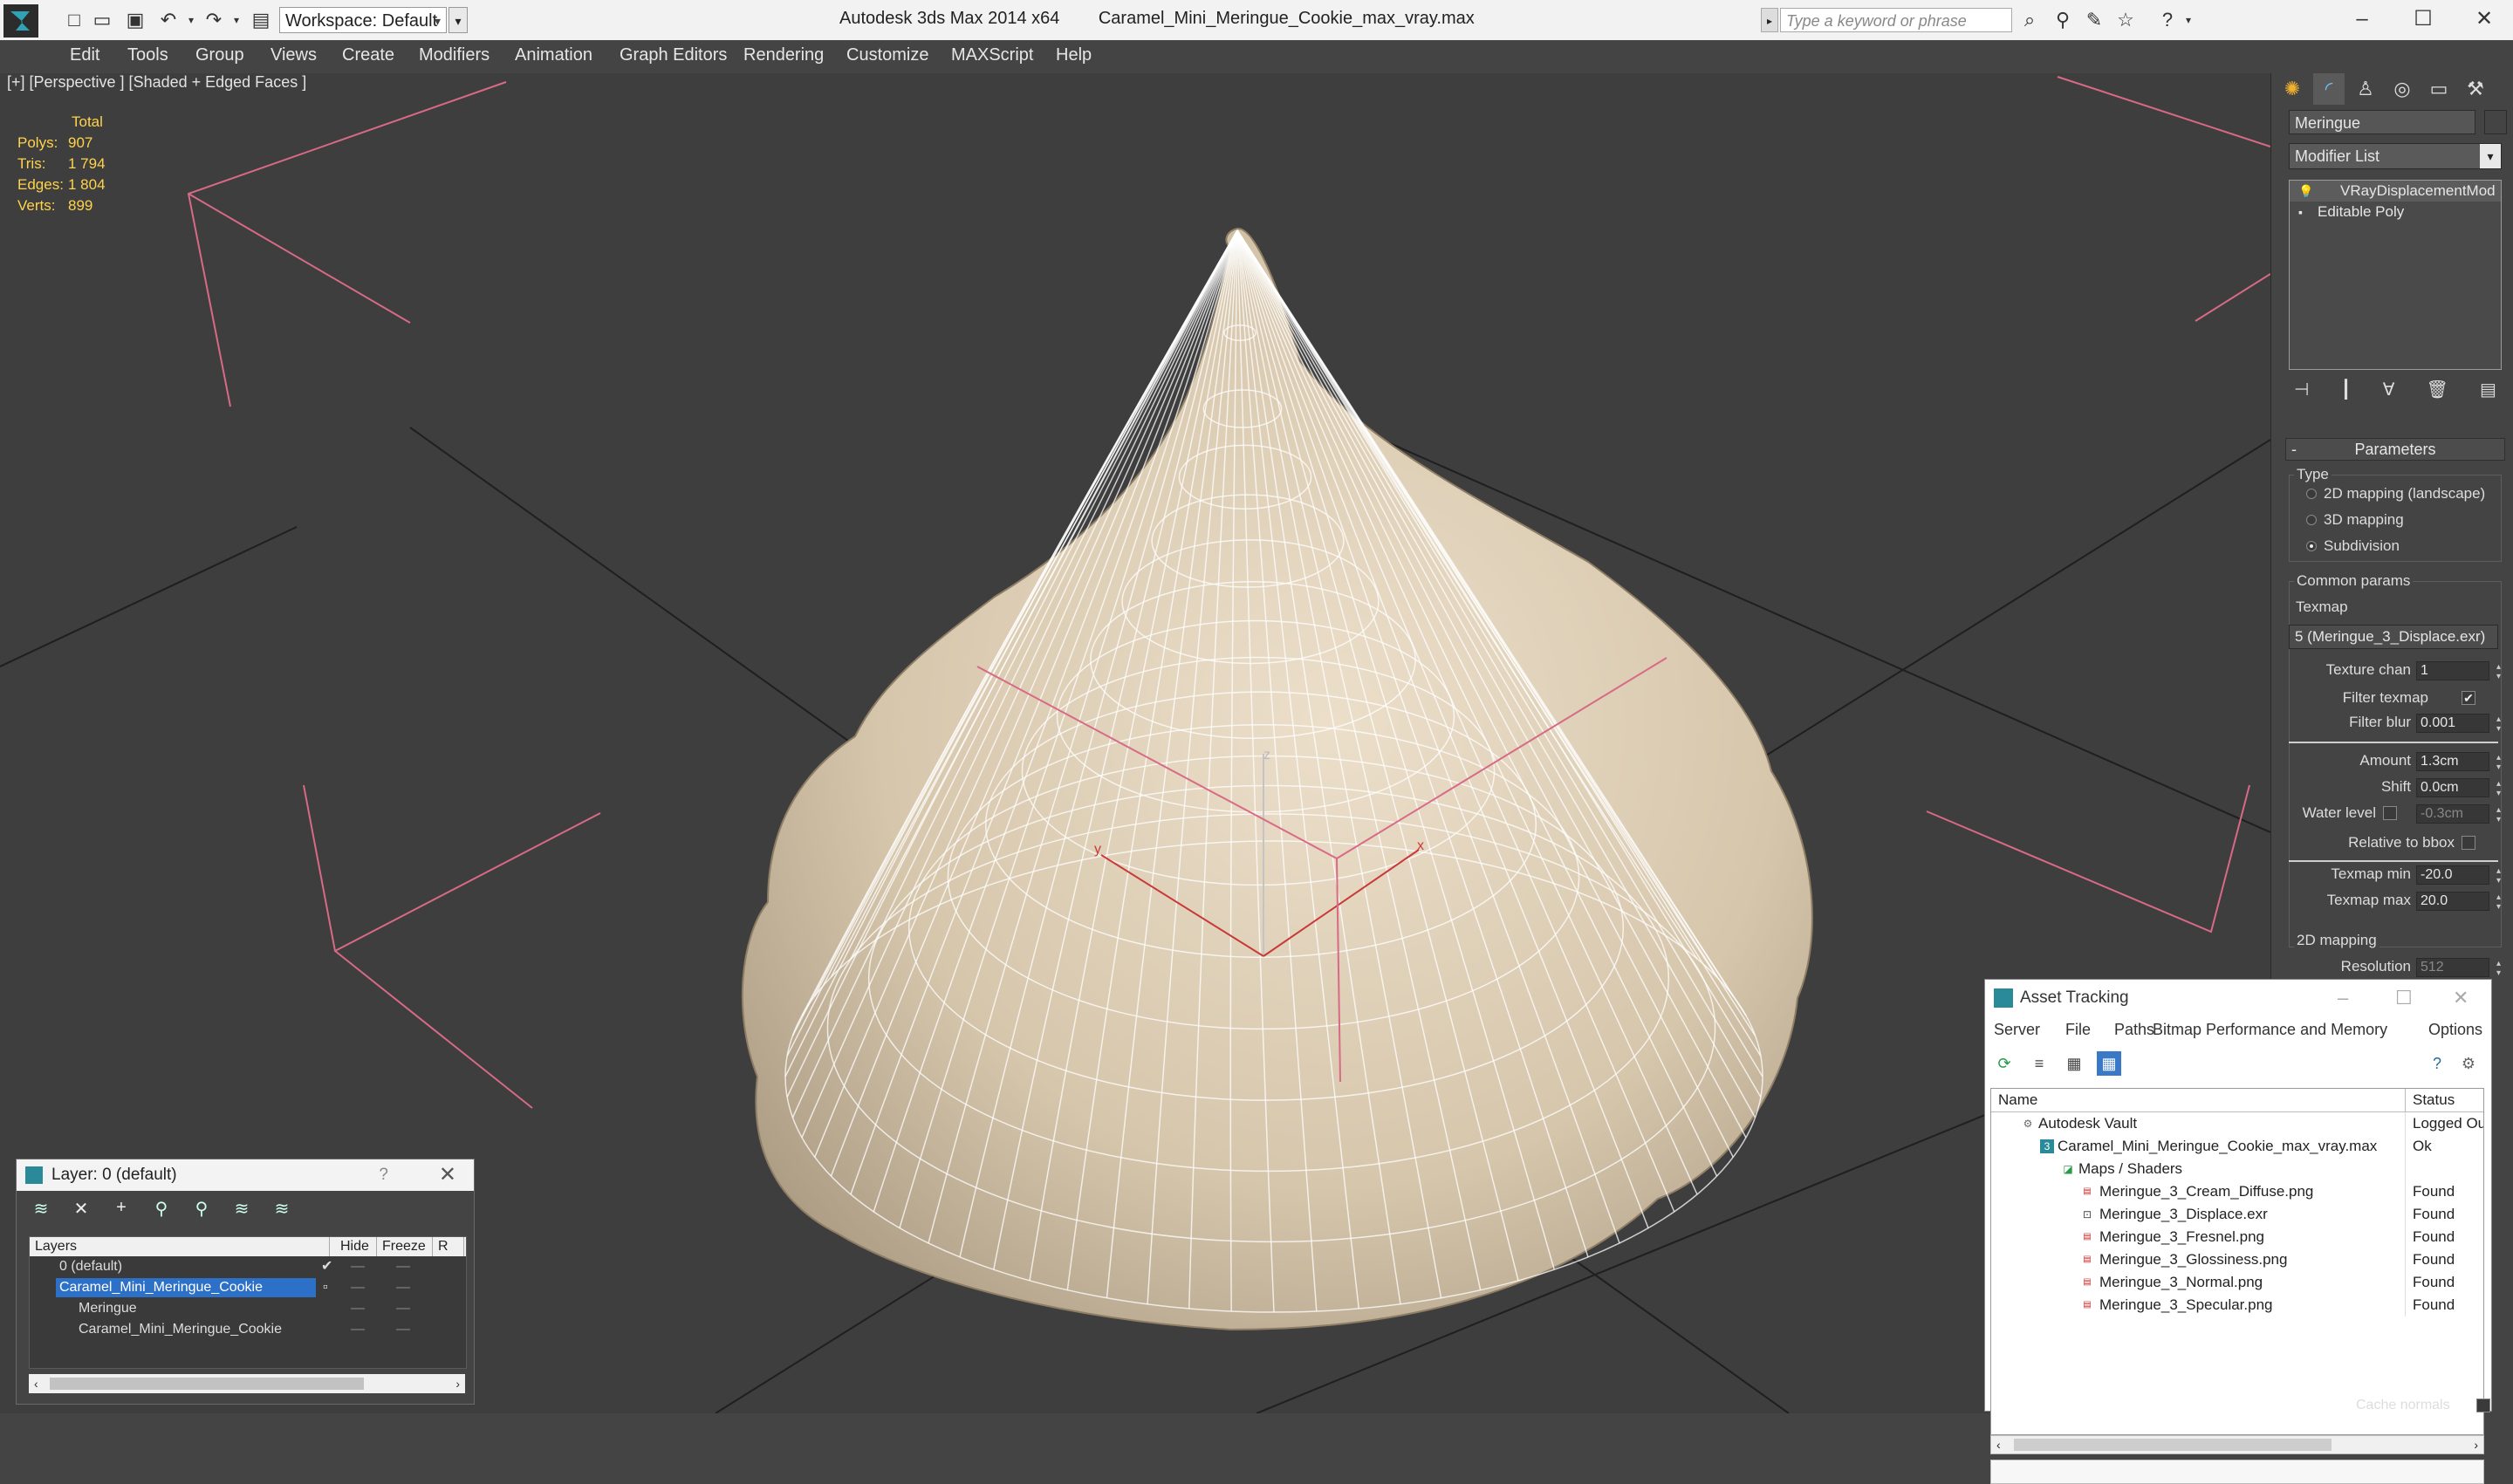 The image size is (2513, 1484). Describe the element at coordinates (2455, 1029) in the screenshot. I see `asset-menu-options: Options` at that location.